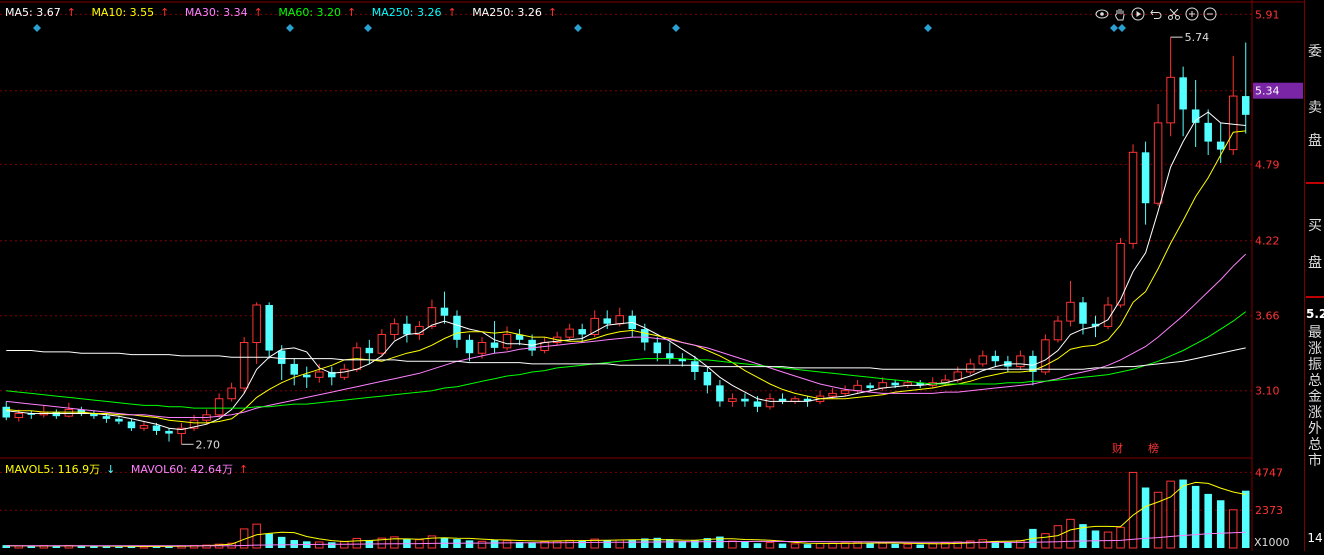 The width and height of the screenshot is (1324, 555). What do you see at coordinates (417, 12) in the screenshot?
I see `ma250-legend: MA250: 3.26 ↑` at bounding box center [417, 12].